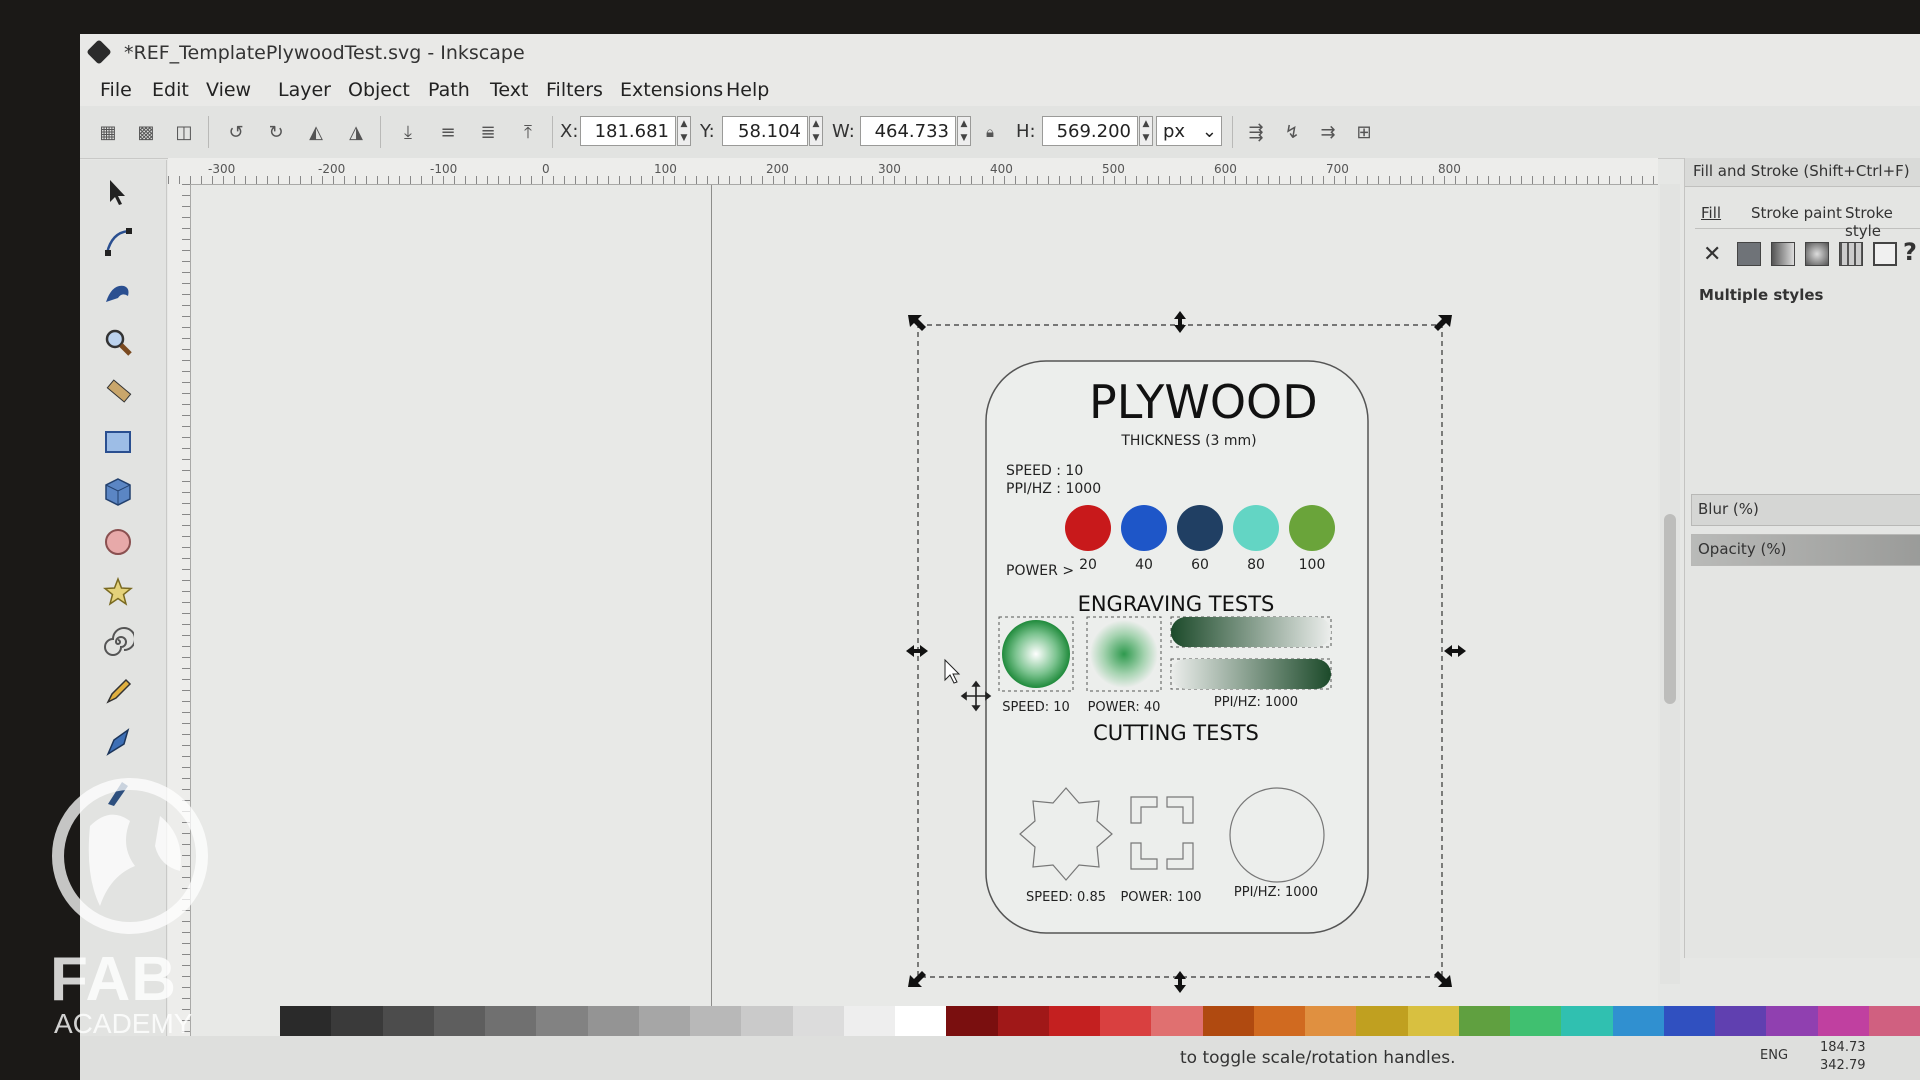  Describe the element at coordinates (952, 671) in the screenshot. I see `mouse-pointer-icon` at that location.